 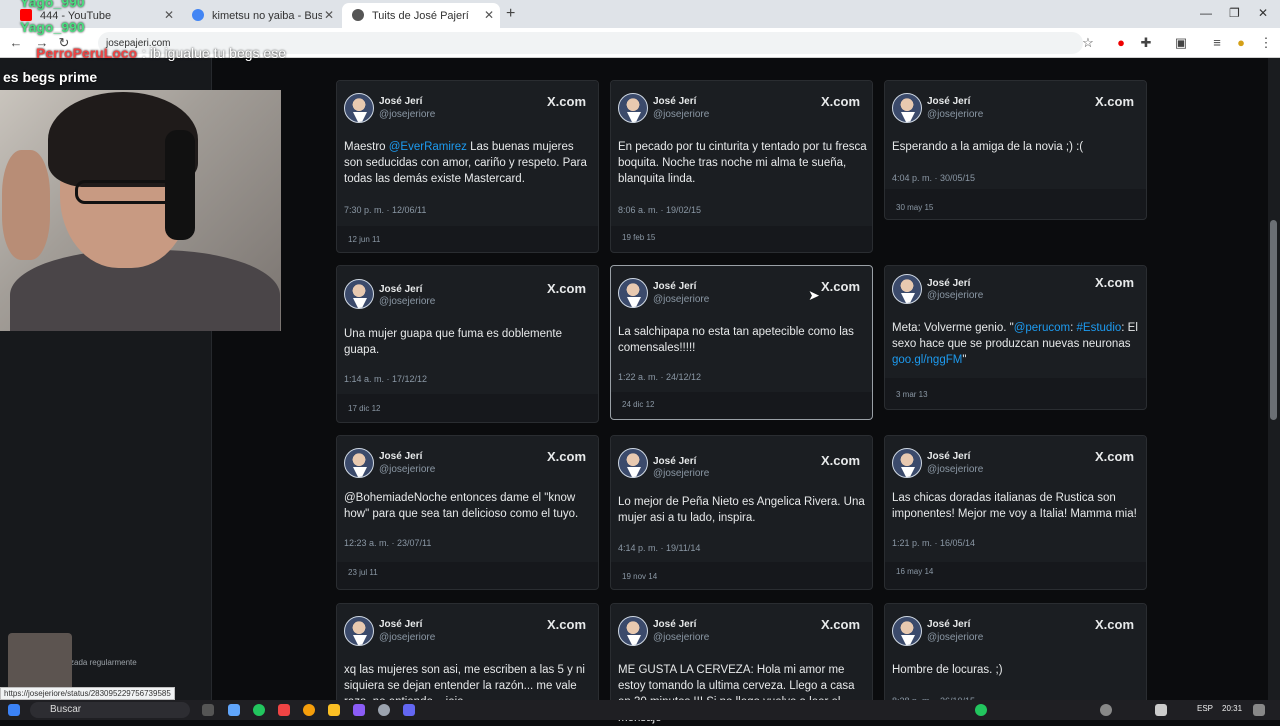 I want to click on chat-message: : ib igualue tu begs ese, so click(x=214, y=53).